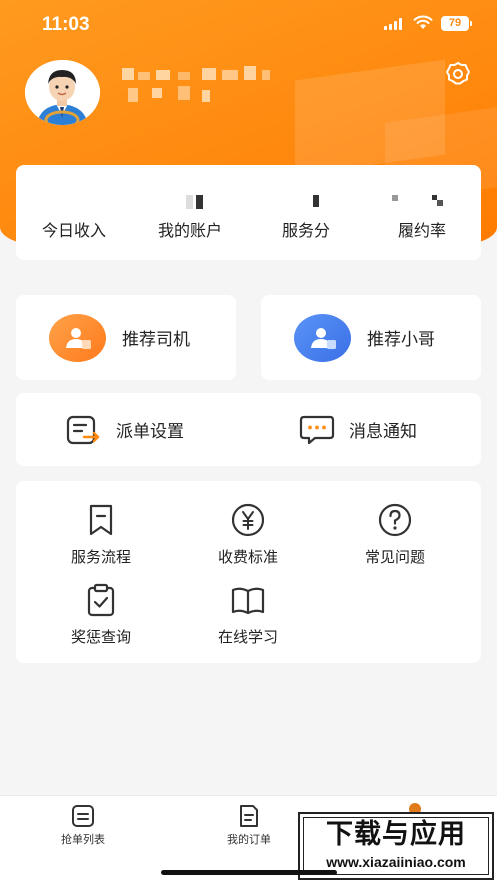  I want to click on watermark-title: 下载与应用, so click(396, 834).